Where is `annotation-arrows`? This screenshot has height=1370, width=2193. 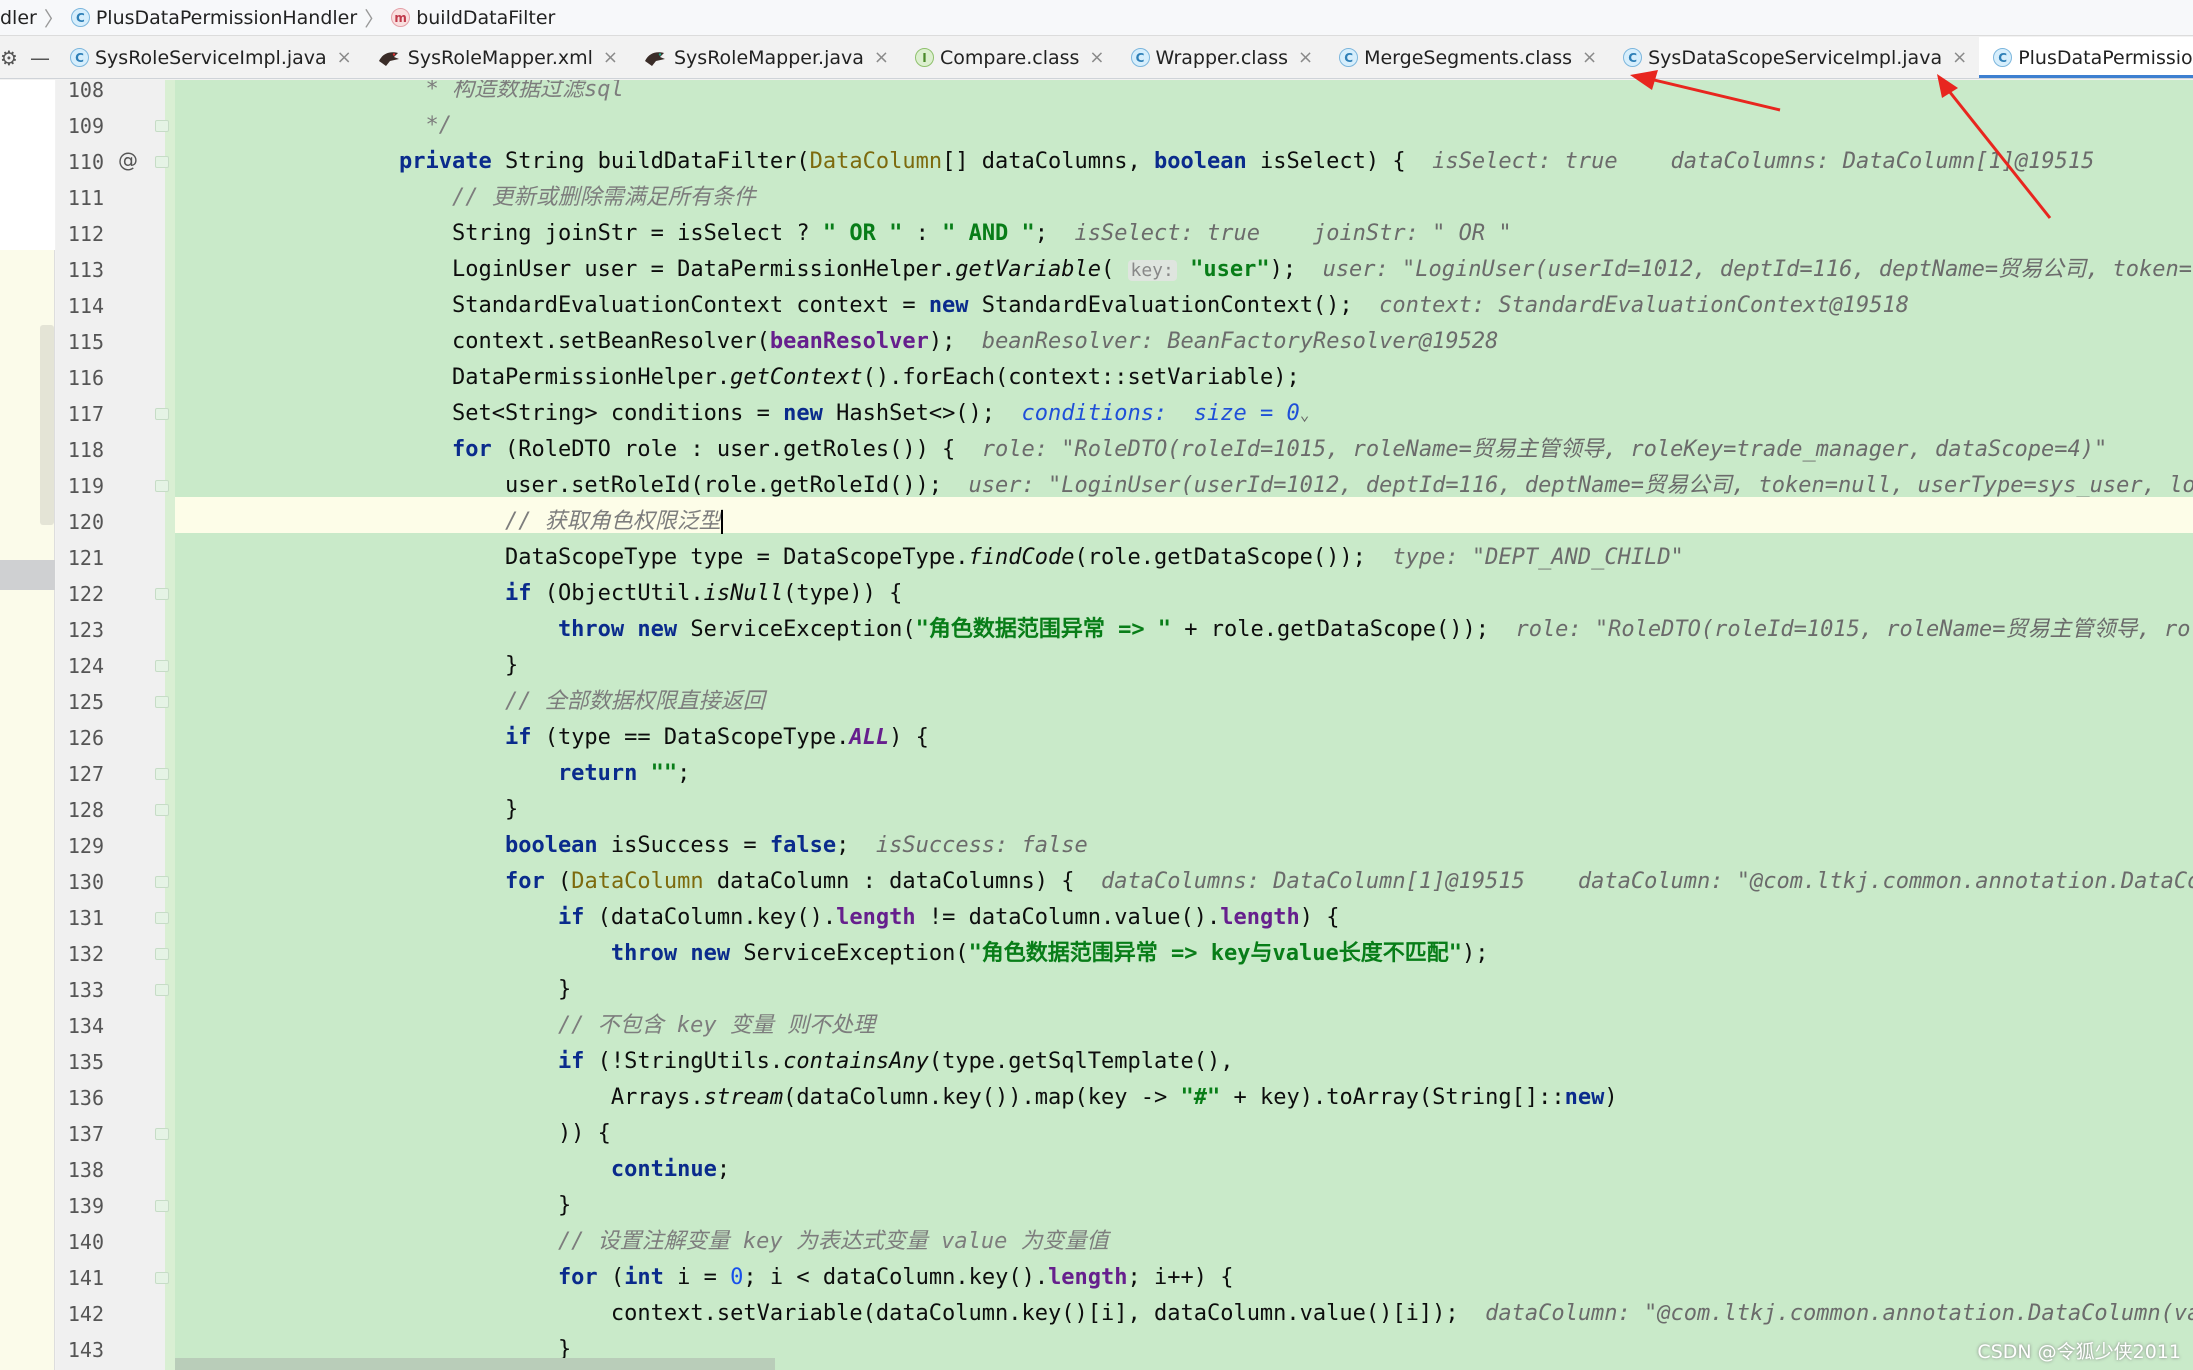
annotation-arrows is located at coordinates (1841, 144).